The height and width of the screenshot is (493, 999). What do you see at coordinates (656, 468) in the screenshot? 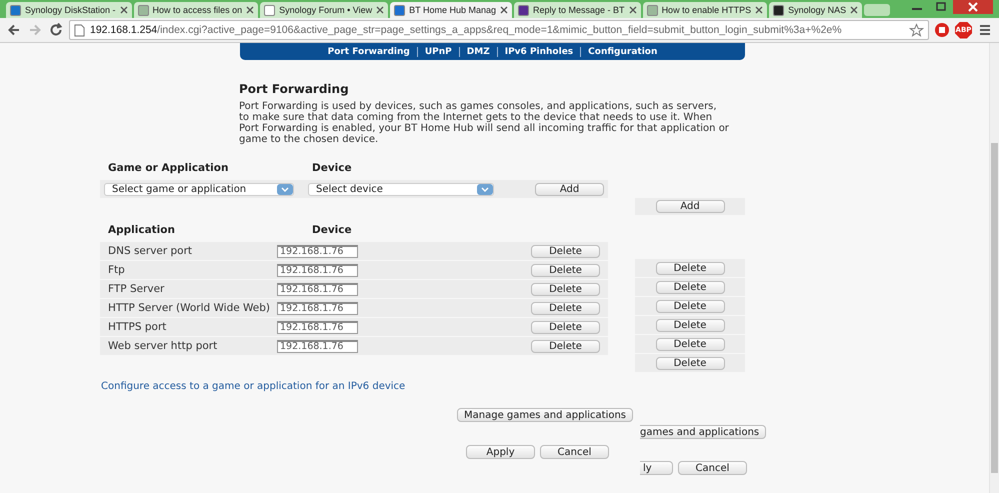
I see `apply-button: ly` at bounding box center [656, 468].